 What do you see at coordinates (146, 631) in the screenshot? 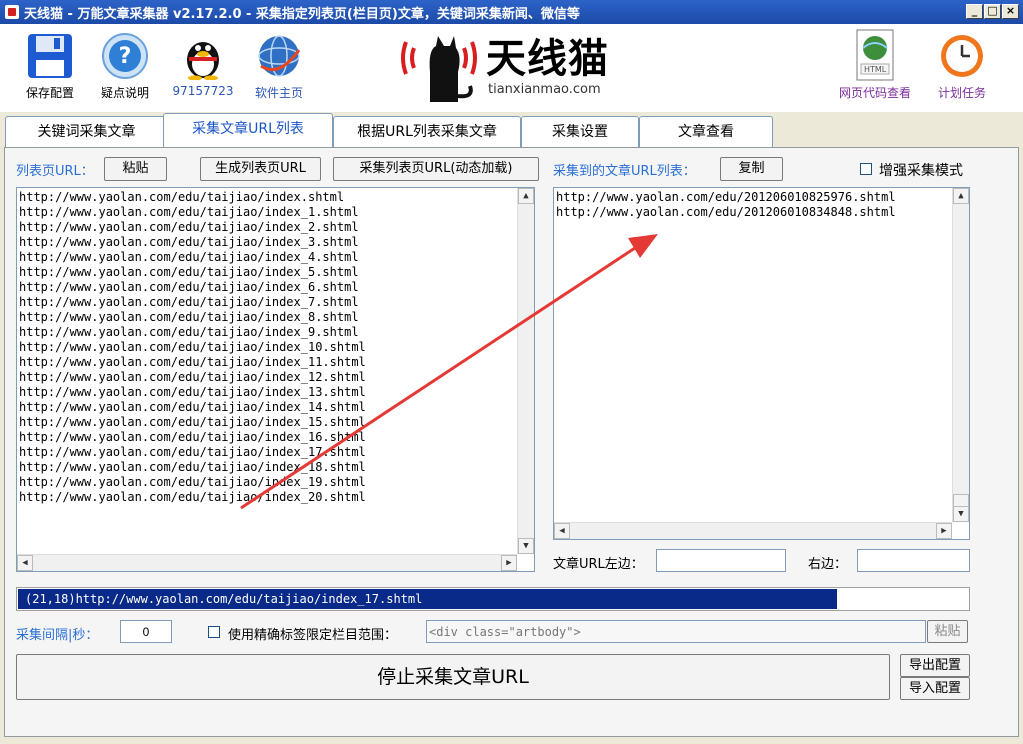
I see `interval-input` at bounding box center [146, 631].